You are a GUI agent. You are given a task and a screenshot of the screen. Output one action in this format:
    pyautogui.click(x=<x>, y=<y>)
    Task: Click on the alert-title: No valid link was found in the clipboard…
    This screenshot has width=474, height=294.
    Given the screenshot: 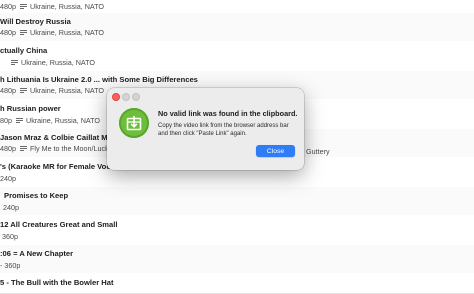 What is the action you would take?
    pyautogui.click(x=228, y=113)
    